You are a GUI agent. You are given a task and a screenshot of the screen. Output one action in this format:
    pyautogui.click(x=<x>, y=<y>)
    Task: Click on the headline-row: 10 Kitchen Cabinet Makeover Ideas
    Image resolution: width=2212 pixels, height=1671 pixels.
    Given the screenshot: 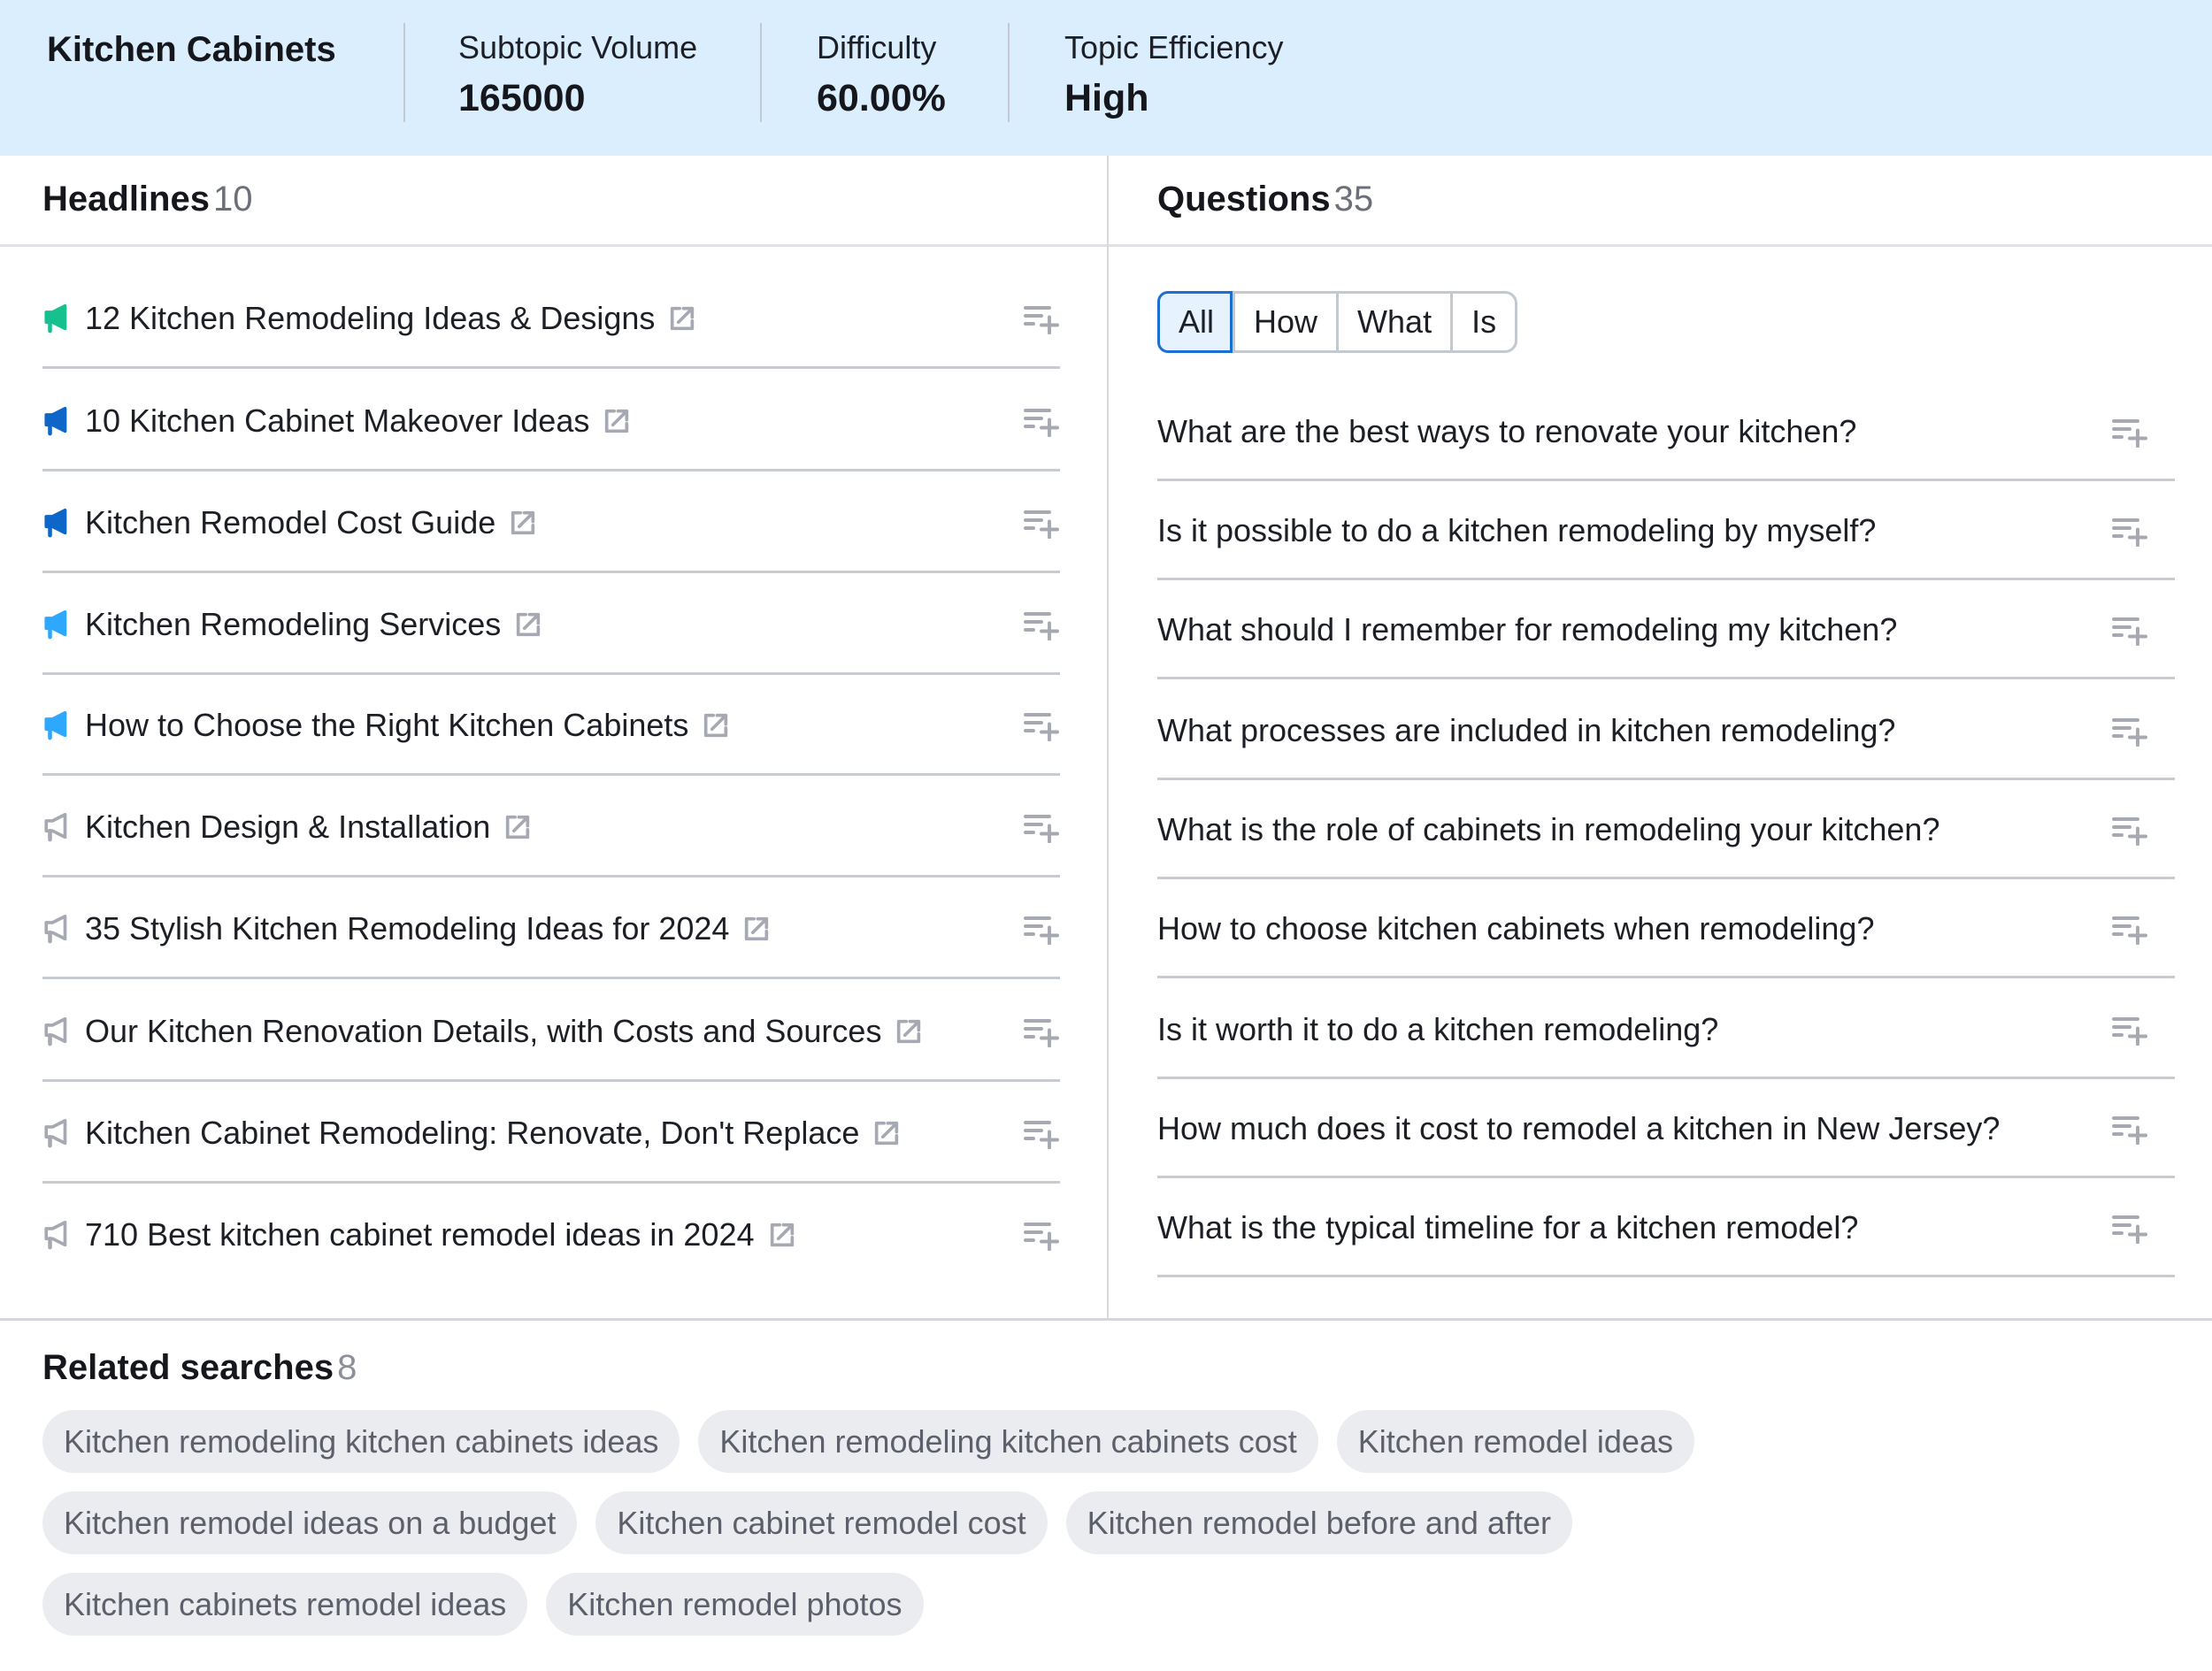 What is the action you would take?
    pyautogui.click(x=551, y=420)
    